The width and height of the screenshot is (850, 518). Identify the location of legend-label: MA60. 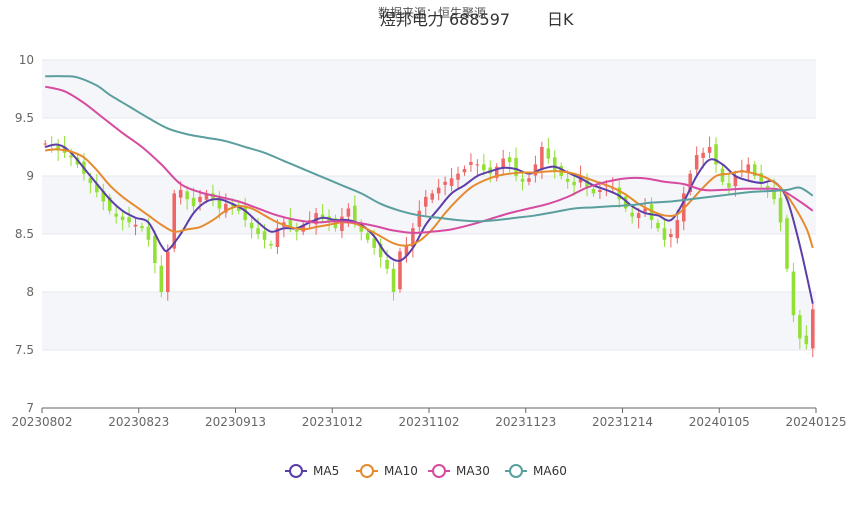
(550, 471).